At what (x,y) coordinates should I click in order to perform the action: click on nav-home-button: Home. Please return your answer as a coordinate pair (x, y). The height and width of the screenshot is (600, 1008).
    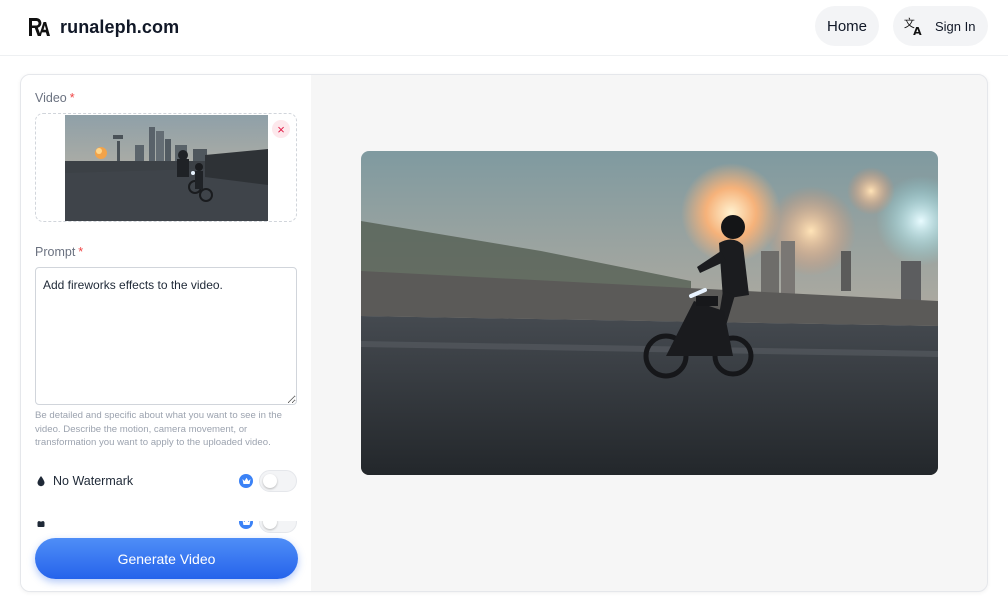
    Looking at the image, I should click on (847, 26).